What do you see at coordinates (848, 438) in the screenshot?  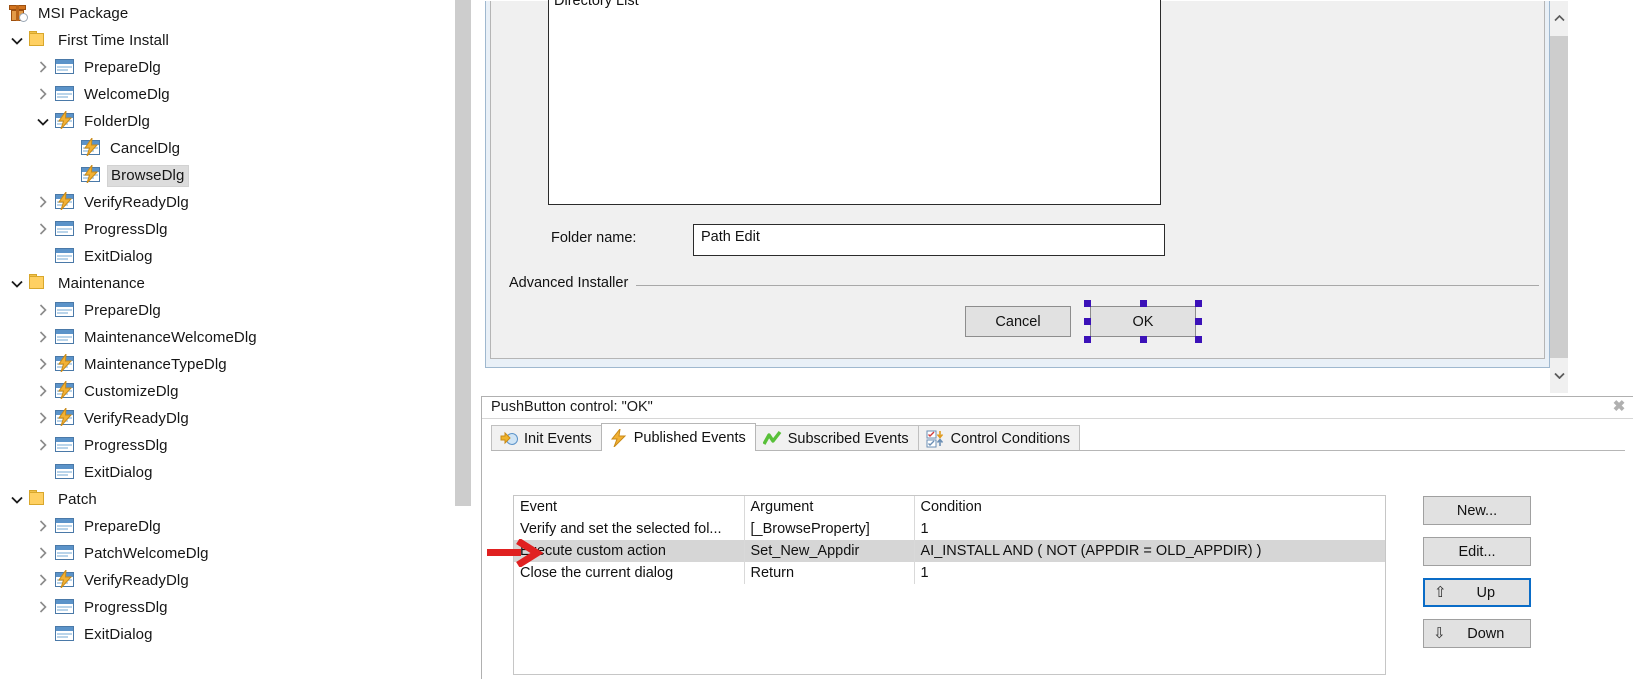 I see `tab-label: Subscribed Events` at bounding box center [848, 438].